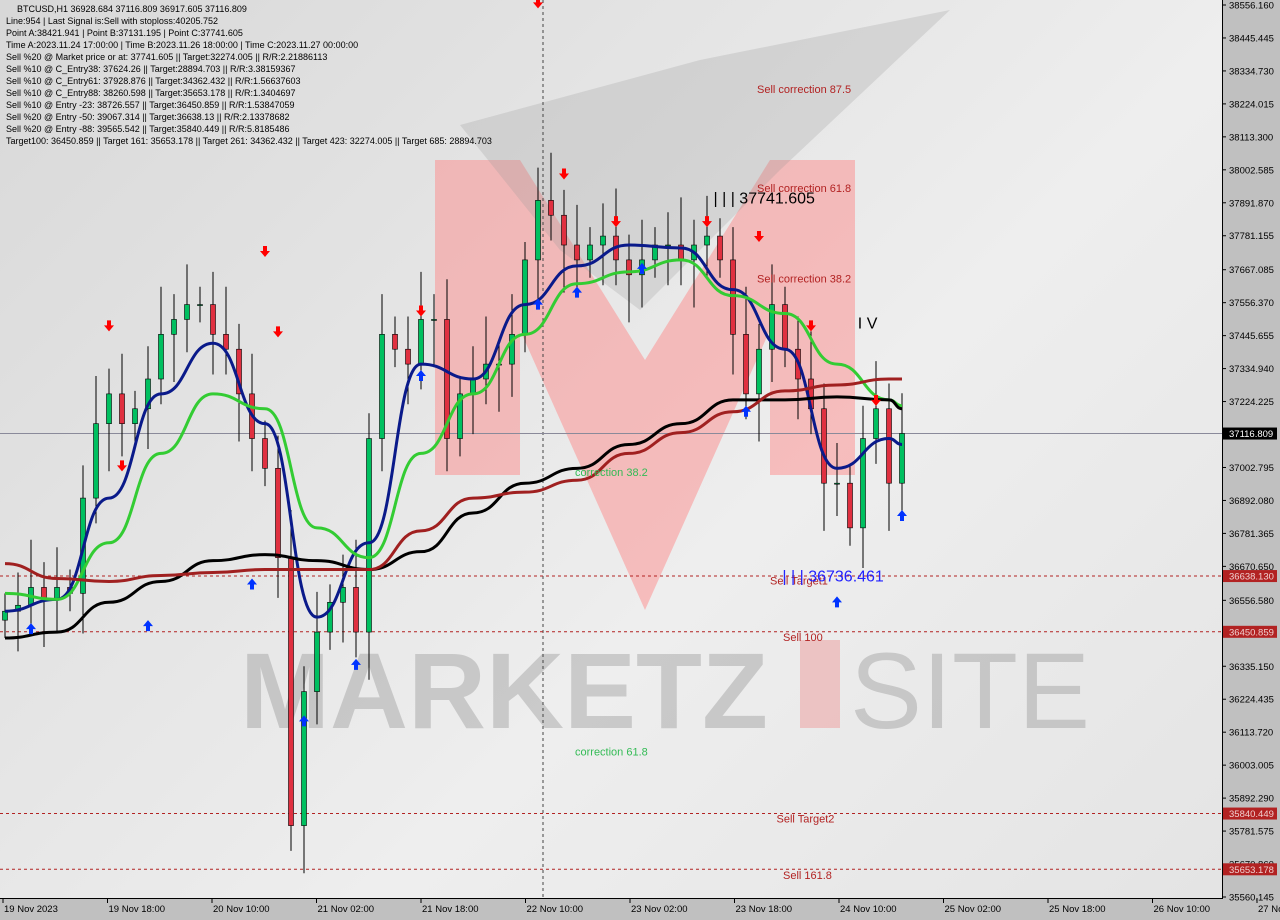 This screenshot has height=920, width=1280. I want to click on y-tick-label: 35670.860, so click(1251, 865).